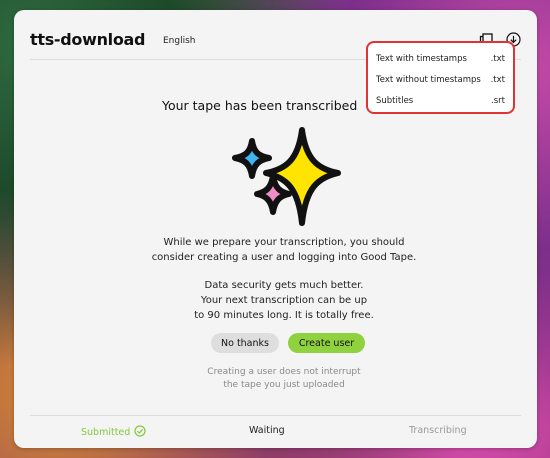 The width and height of the screenshot is (550, 458). Describe the element at coordinates (284, 315) in the screenshot. I see `benefit-line: to 90 minutes long. It is totally free.` at that location.